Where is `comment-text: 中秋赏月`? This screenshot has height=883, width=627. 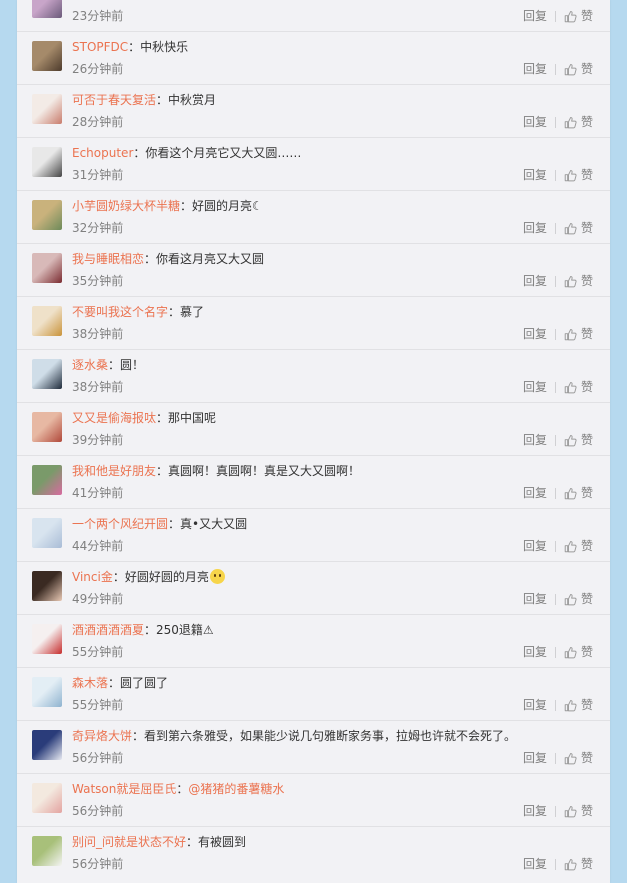 comment-text: 中秋赏月 is located at coordinates (192, 100).